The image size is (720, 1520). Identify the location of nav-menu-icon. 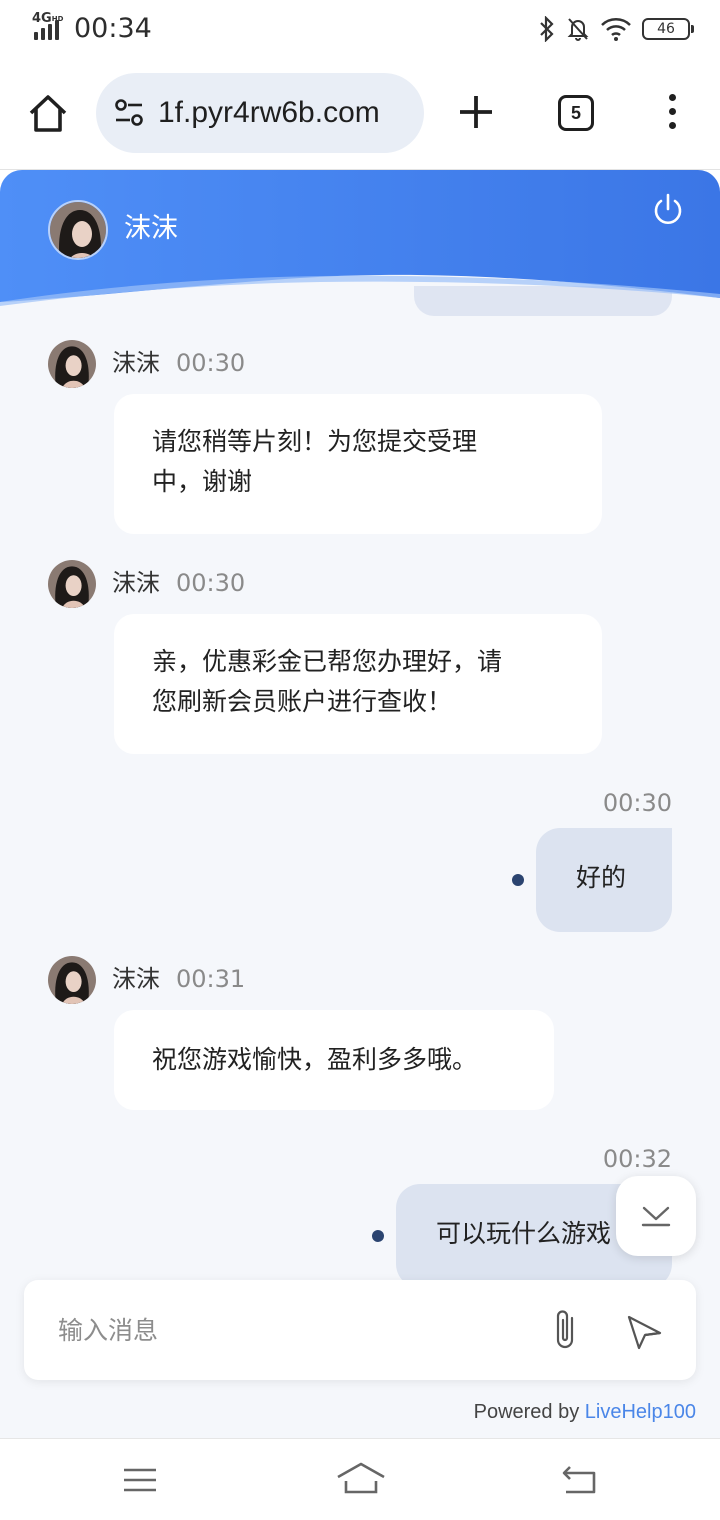
(140, 1480).